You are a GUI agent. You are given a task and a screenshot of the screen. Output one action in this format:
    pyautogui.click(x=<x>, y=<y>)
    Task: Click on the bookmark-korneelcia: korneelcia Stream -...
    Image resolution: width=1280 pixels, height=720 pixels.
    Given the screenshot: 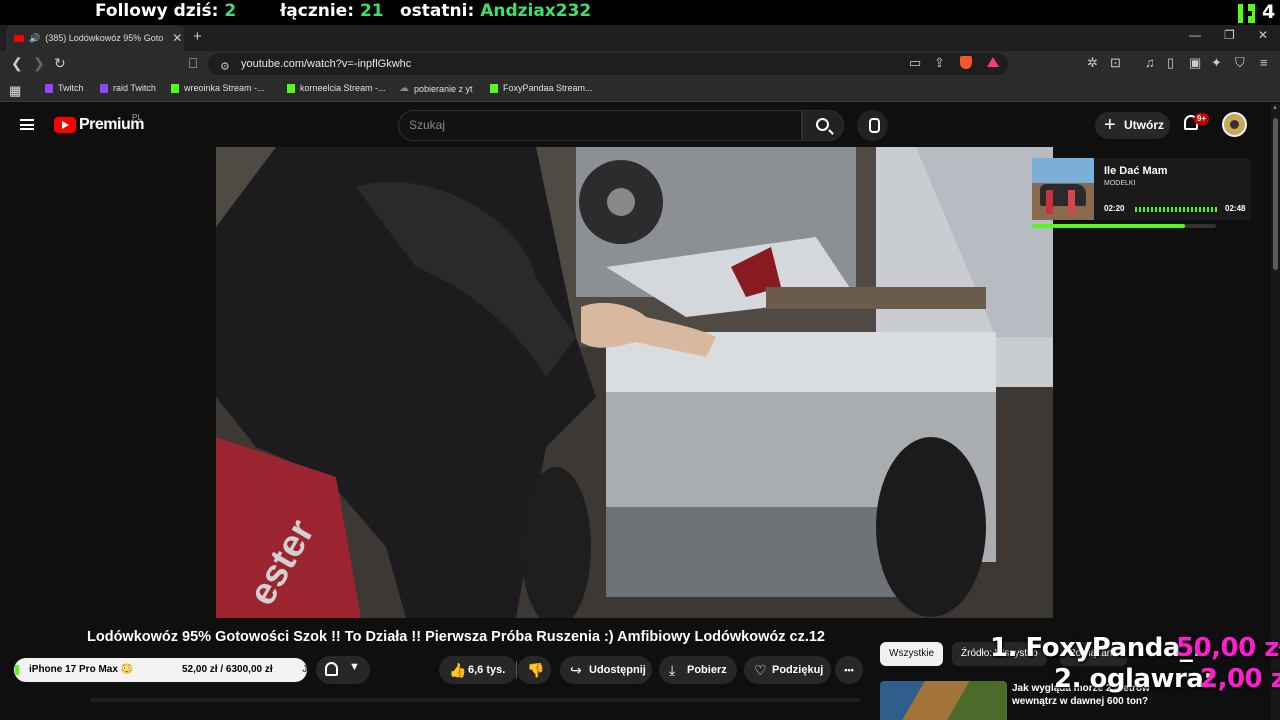 What is the action you would take?
    pyautogui.click(x=336, y=88)
    